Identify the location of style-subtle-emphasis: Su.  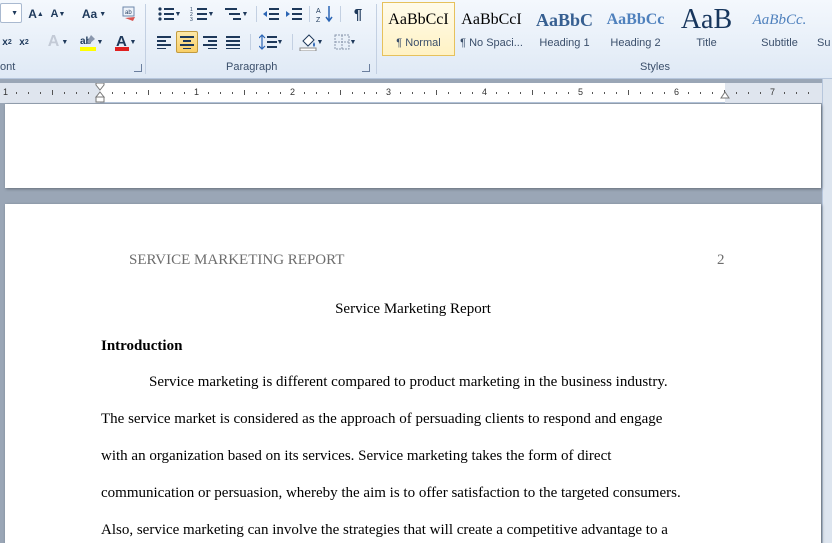
(824, 29).